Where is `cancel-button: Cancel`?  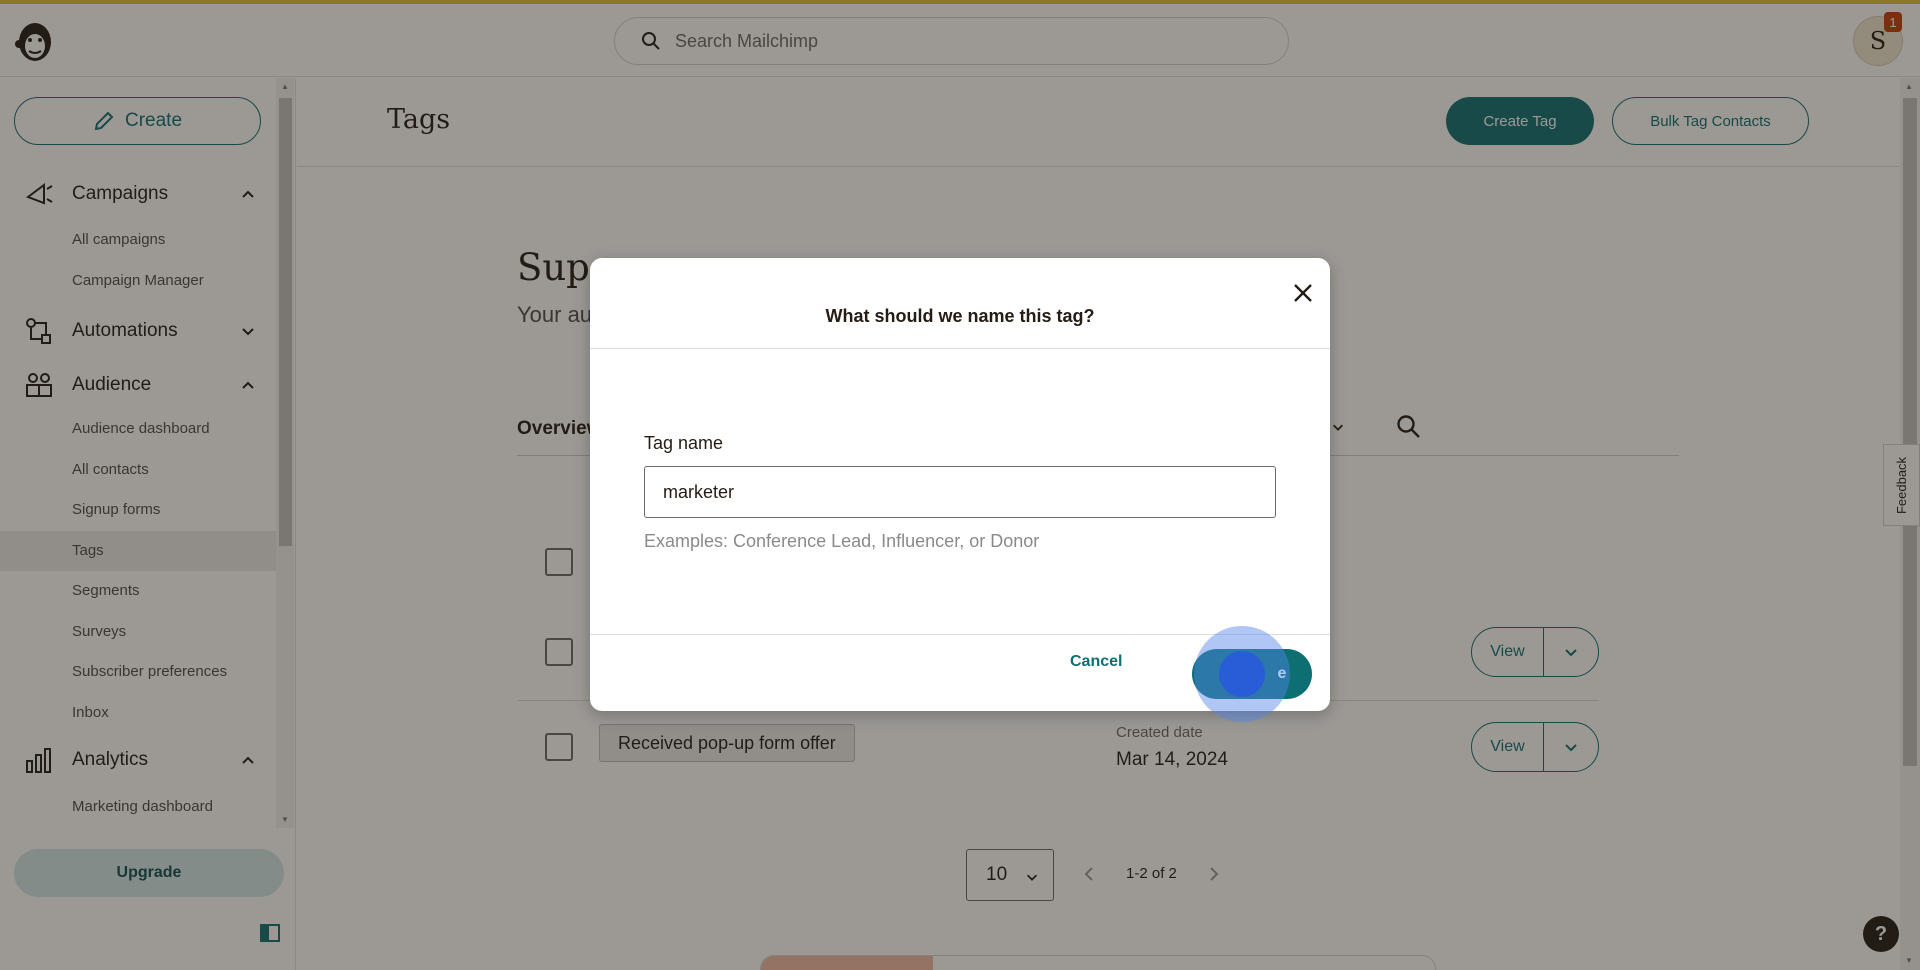 cancel-button: Cancel is located at coordinates (1096, 662).